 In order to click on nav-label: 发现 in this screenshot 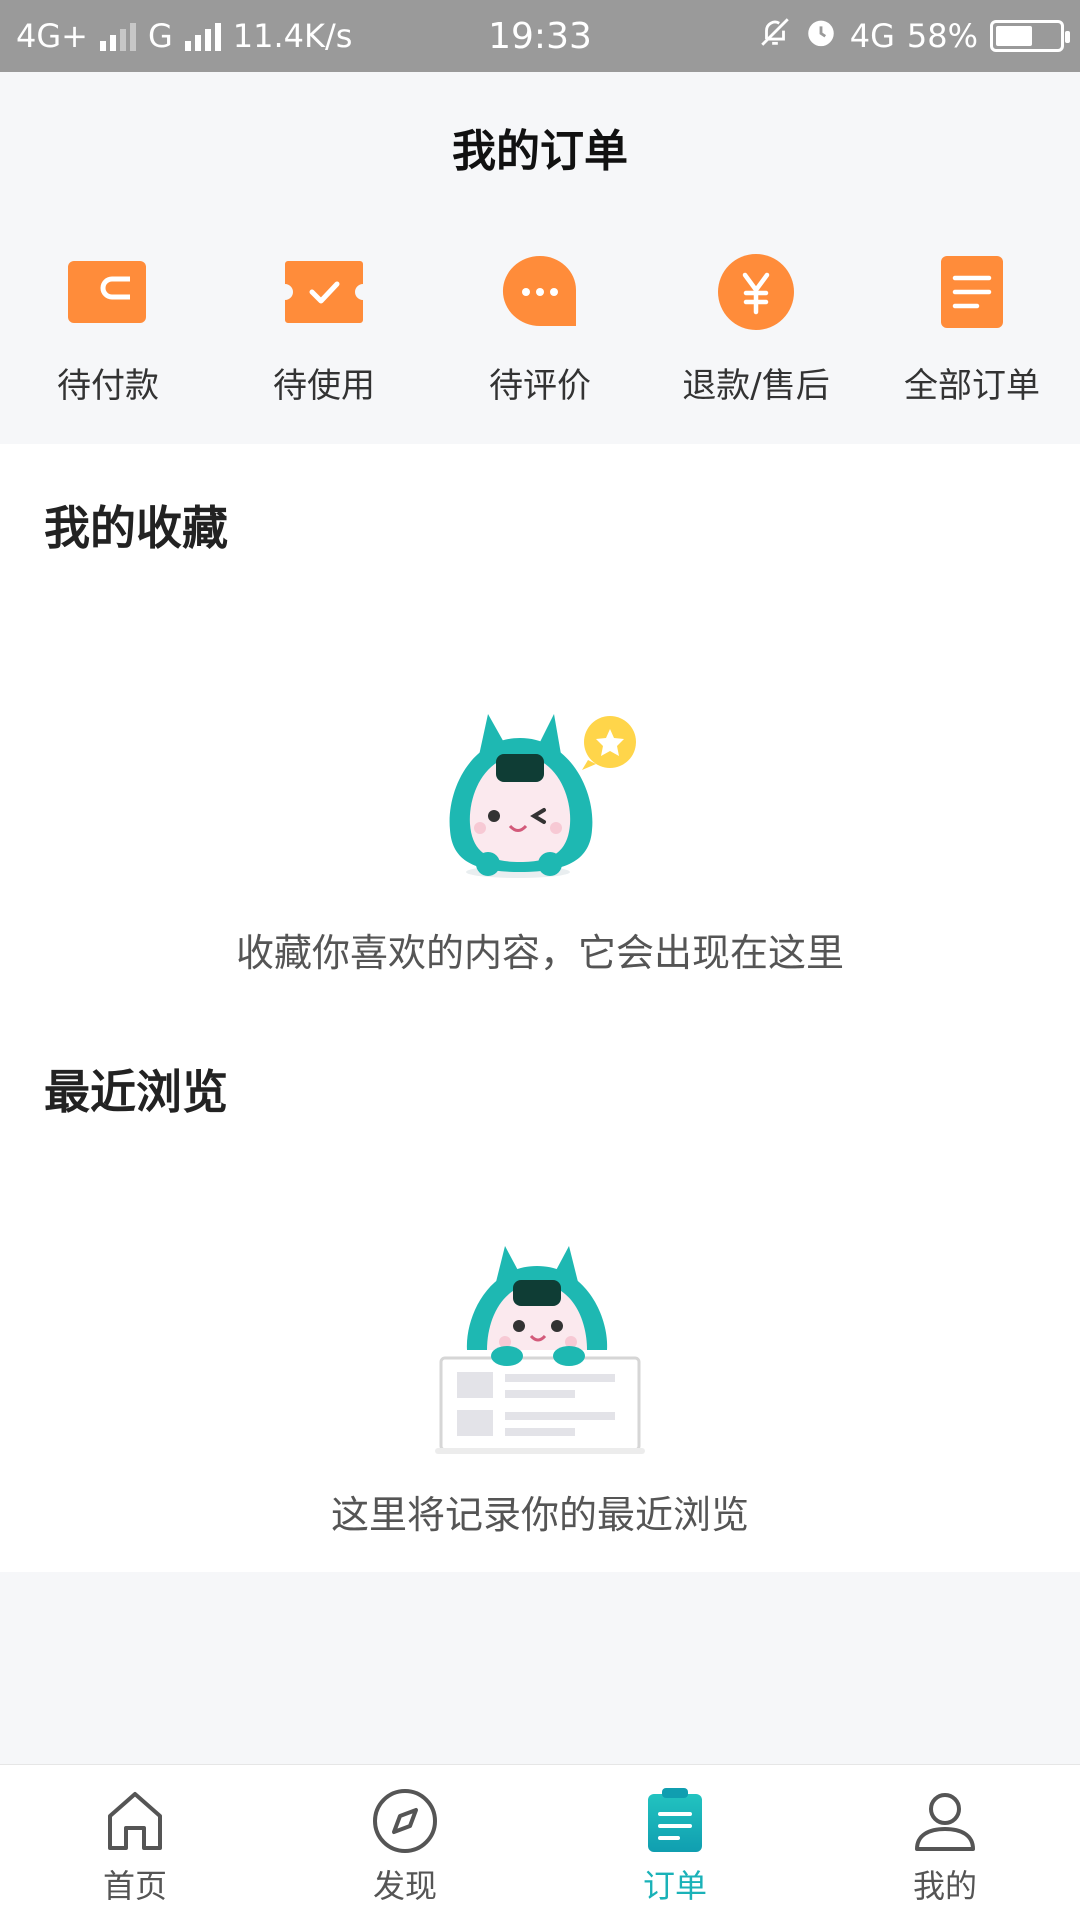, I will do `click(404, 1886)`.